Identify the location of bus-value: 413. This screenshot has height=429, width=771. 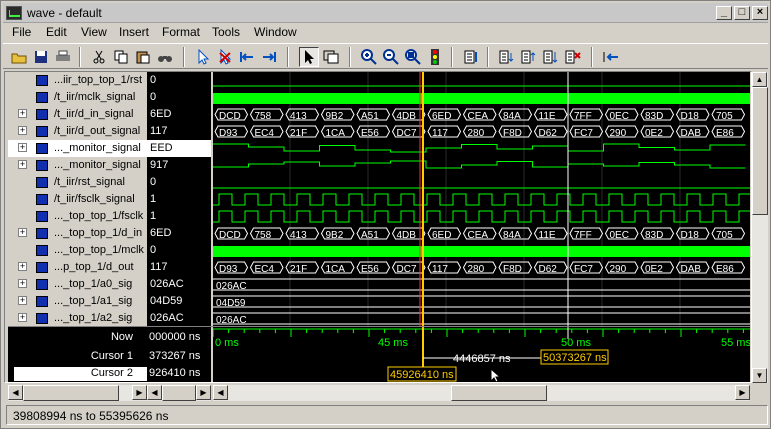
(298, 116).